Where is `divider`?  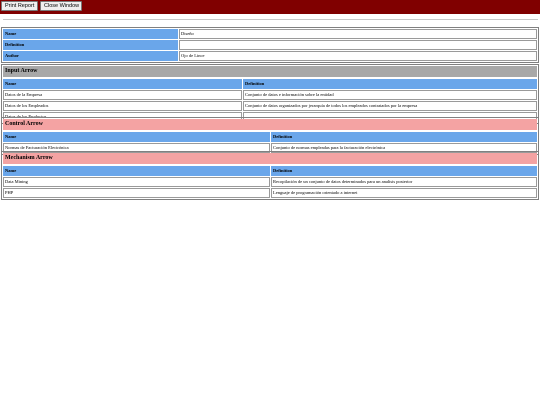
divider is located at coordinates (270, 19).